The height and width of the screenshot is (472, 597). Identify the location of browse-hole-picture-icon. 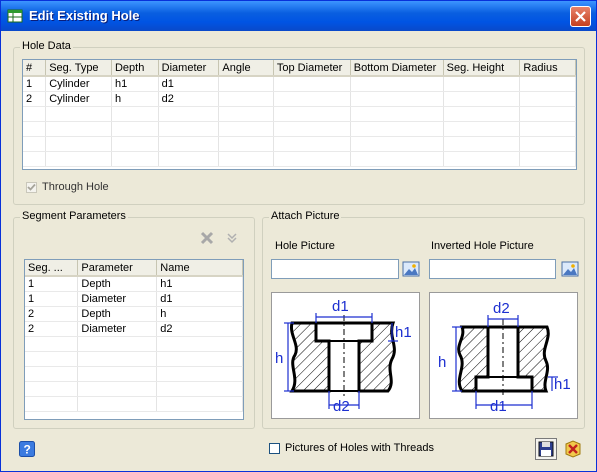
(411, 269).